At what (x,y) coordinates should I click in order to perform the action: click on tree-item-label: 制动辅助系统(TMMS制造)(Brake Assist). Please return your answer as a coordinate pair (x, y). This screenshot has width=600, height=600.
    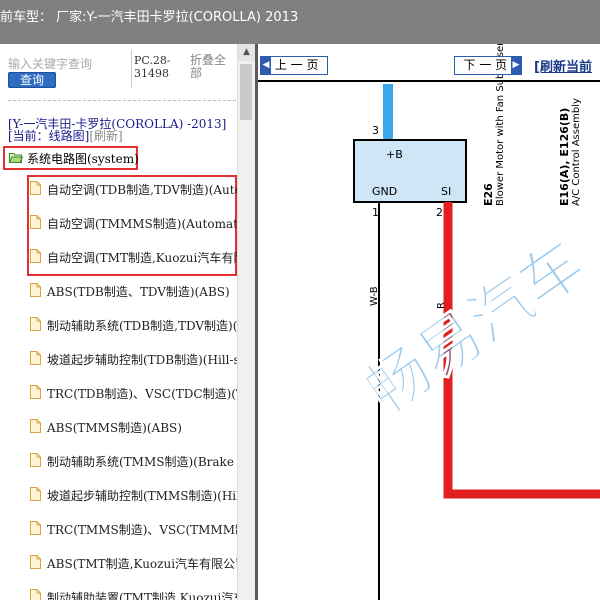
    Looking at the image, I should click on (142, 462).